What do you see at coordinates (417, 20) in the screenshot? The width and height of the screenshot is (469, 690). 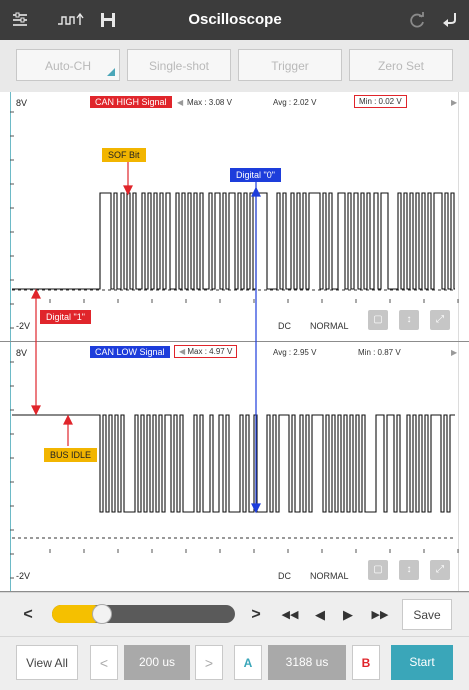 I see `refresh-icon` at bounding box center [417, 20].